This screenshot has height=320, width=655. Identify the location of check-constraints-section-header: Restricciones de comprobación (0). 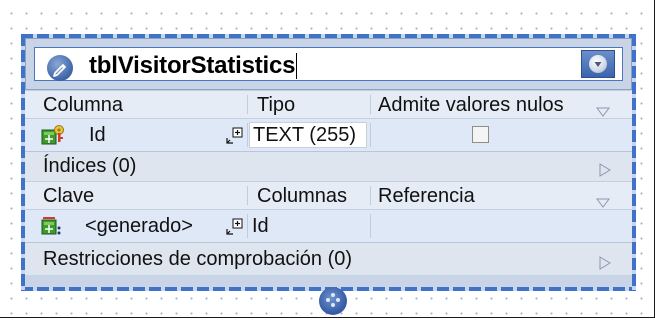
(328, 258).